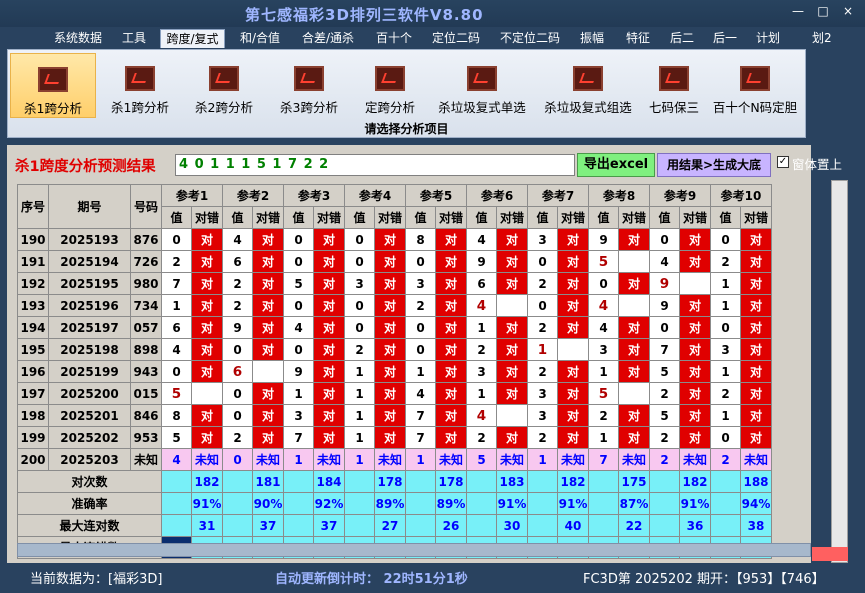  I want to click on export-excel-button: 导出excel, so click(616, 165).